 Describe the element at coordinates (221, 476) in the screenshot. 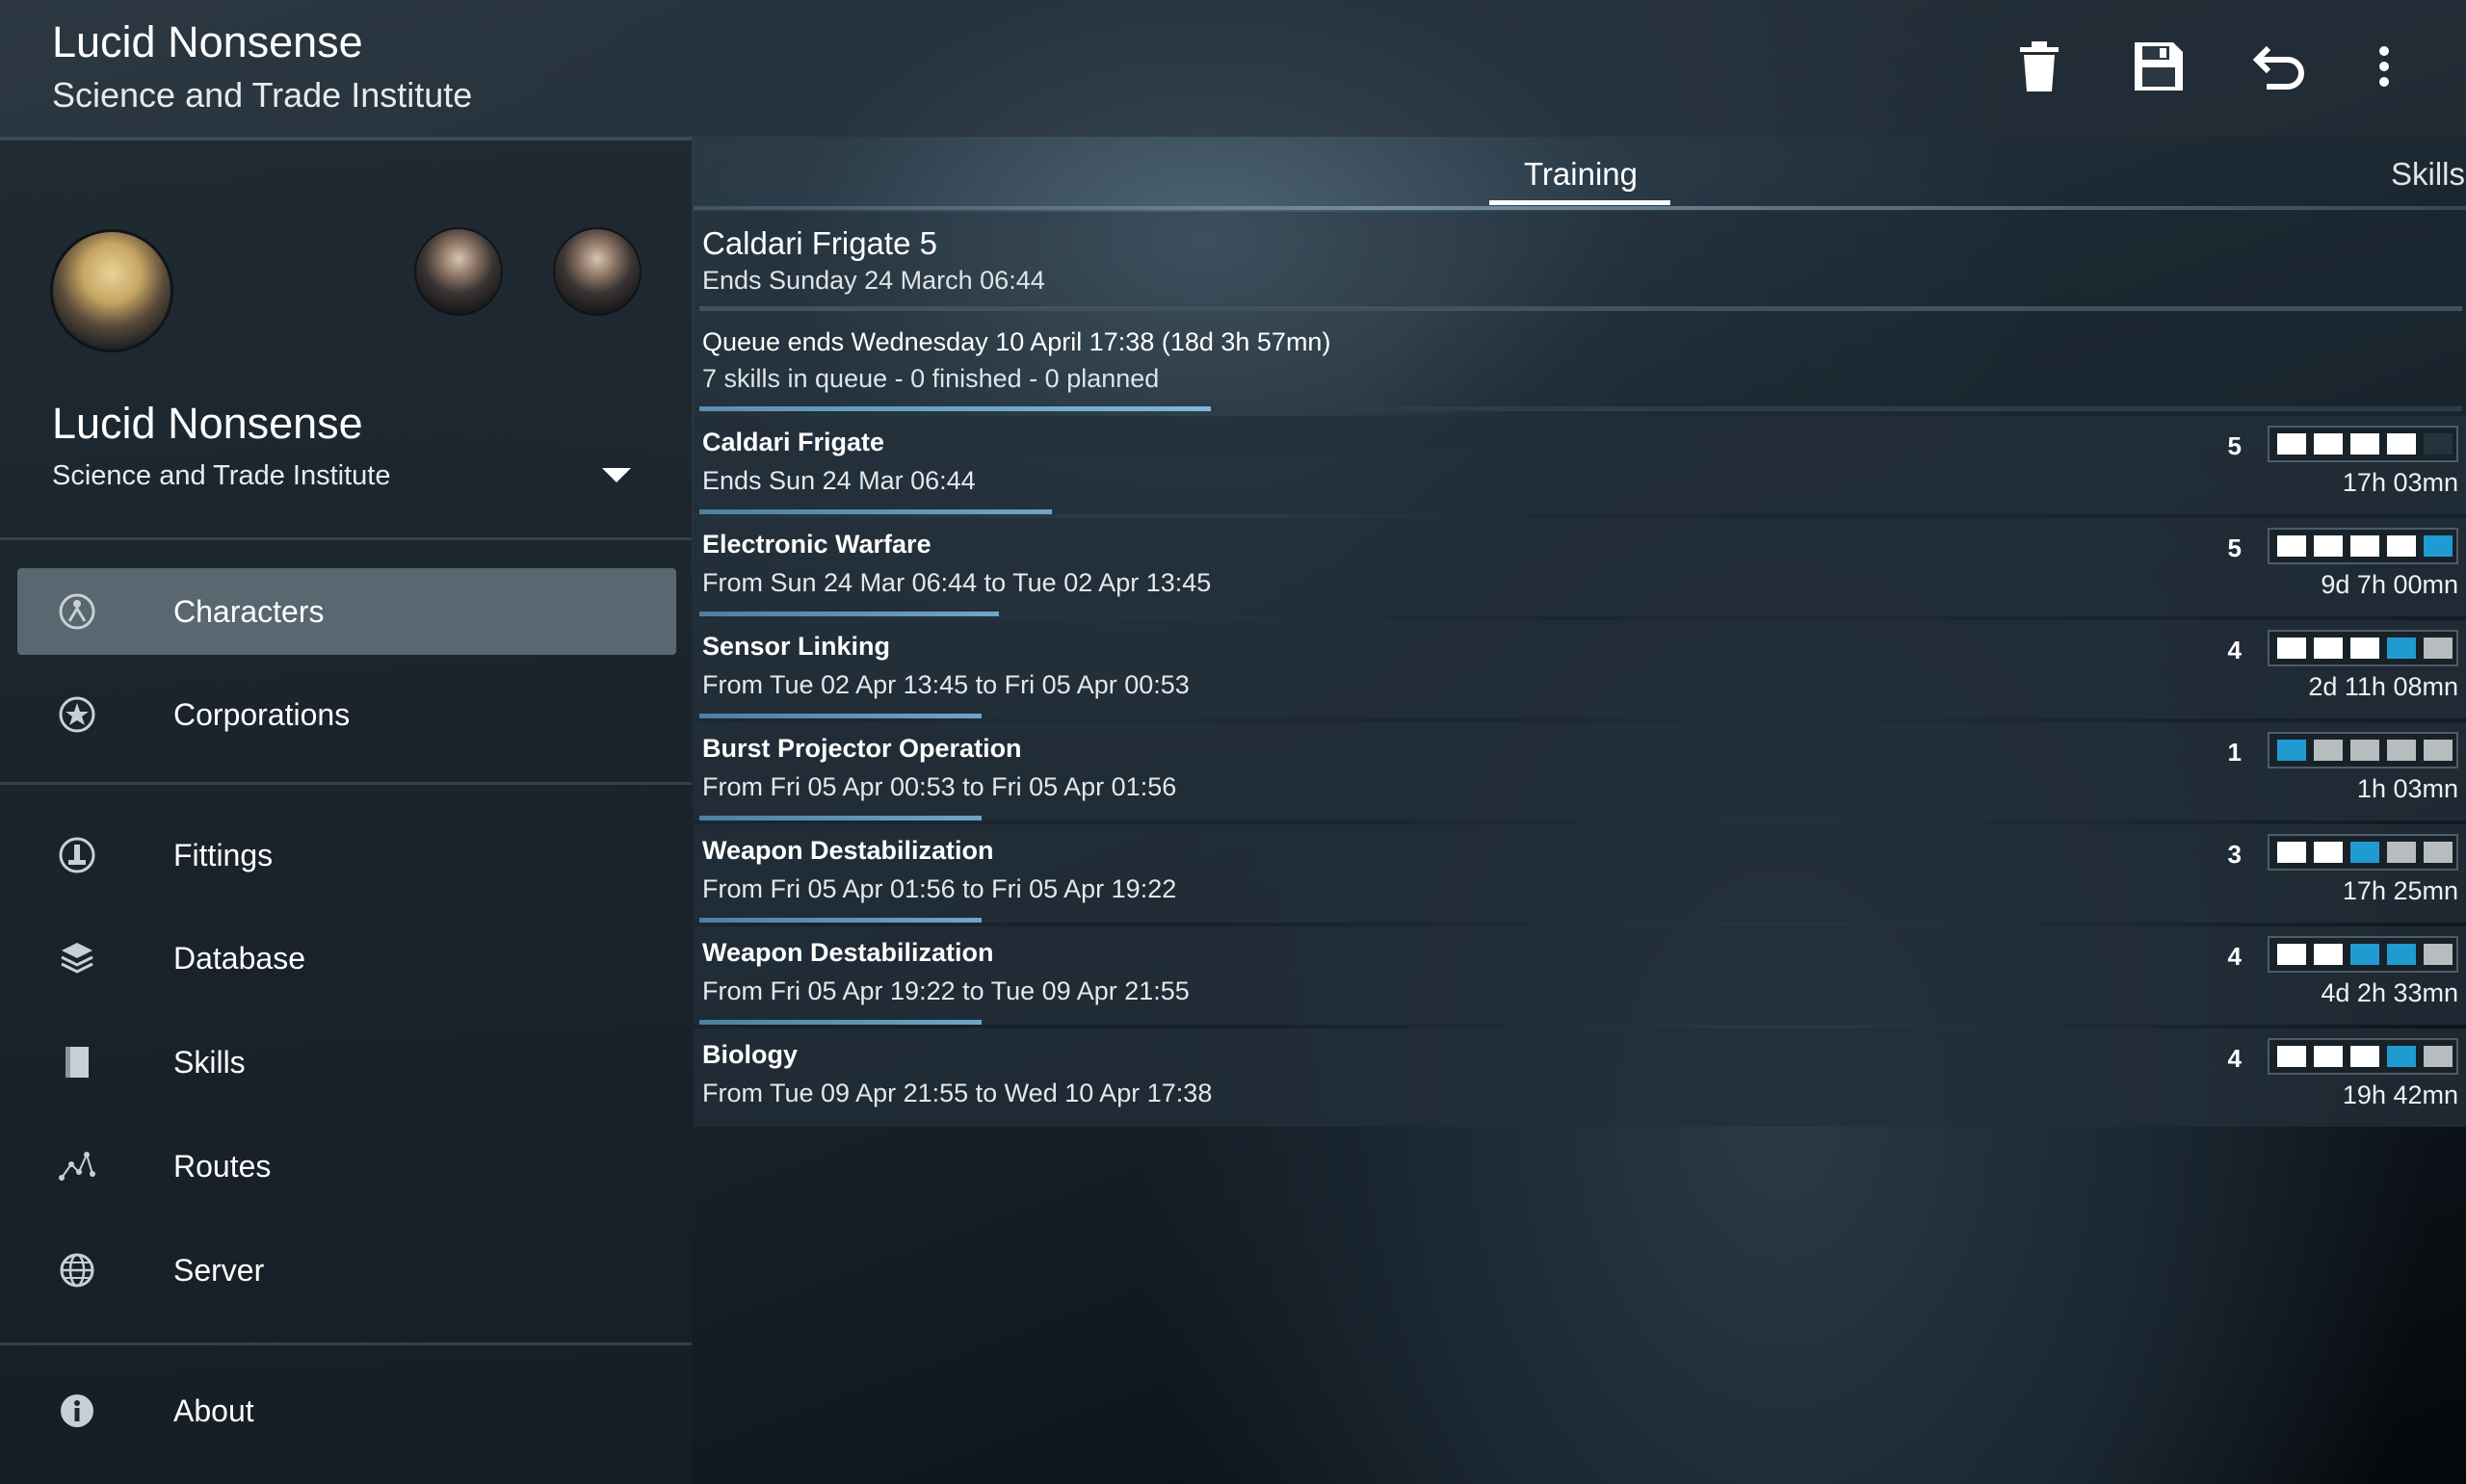

I see `character-corp: Science and Trade Institute` at that location.